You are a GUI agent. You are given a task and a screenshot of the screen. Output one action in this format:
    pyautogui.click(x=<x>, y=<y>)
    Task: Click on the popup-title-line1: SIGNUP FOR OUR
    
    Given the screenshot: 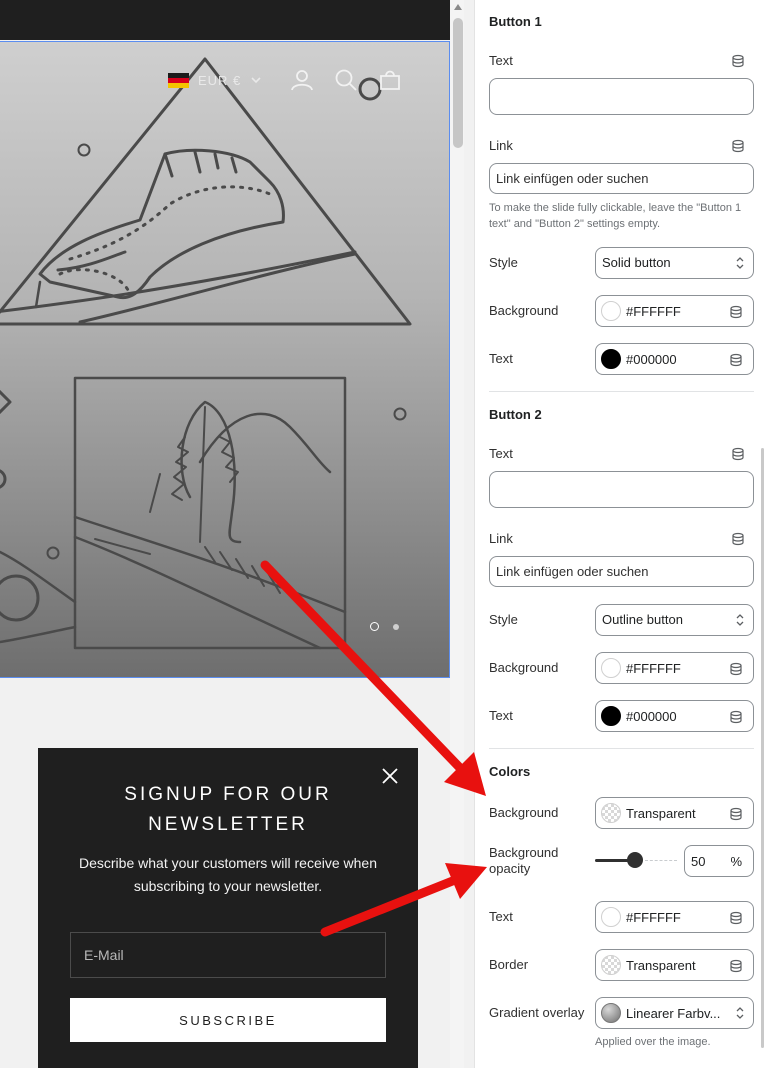 What is the action you would take?
    pyautogui.click(x=228, y=794)
    